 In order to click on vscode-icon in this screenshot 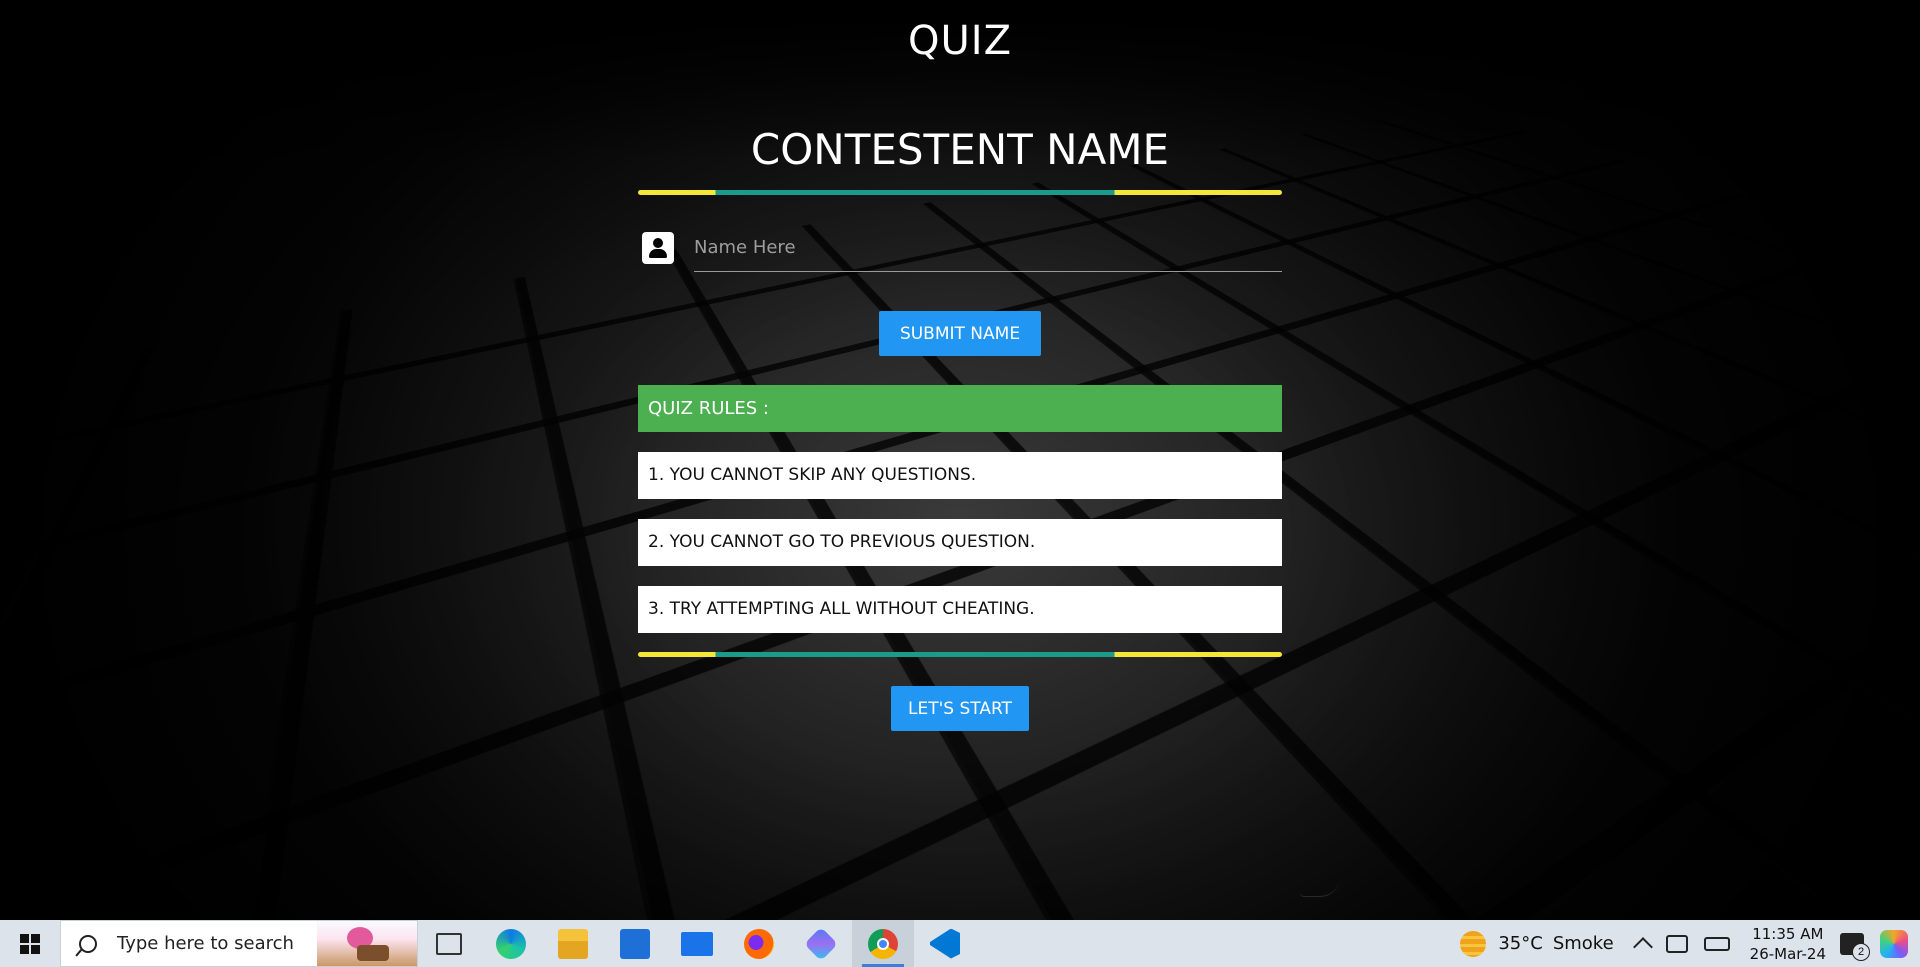, I will do `click(945, 943)`.